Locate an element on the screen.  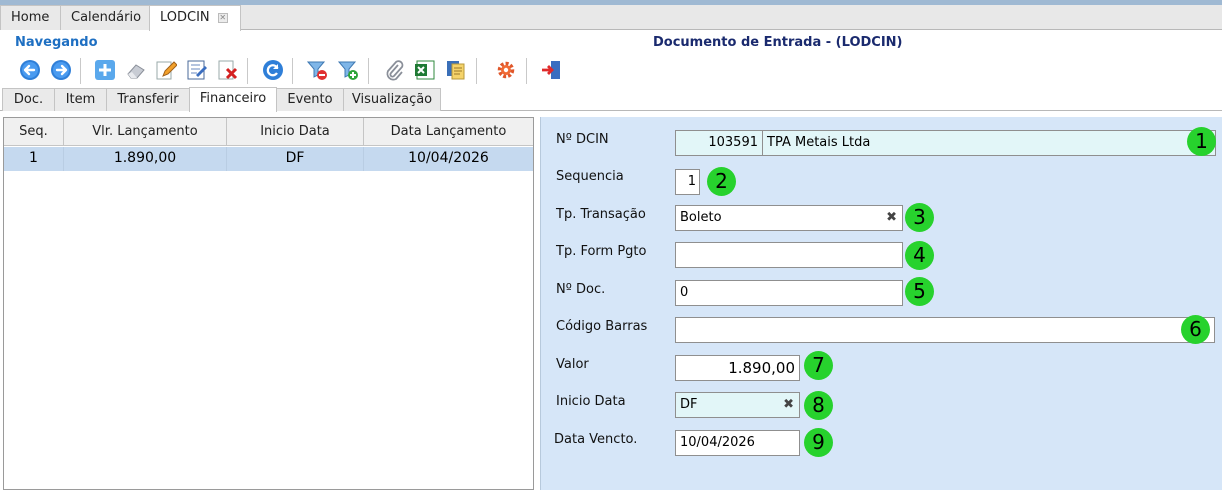
table-row: 1 1.890,00 DF 10/04/2026 is located at coordinates (268, 159).